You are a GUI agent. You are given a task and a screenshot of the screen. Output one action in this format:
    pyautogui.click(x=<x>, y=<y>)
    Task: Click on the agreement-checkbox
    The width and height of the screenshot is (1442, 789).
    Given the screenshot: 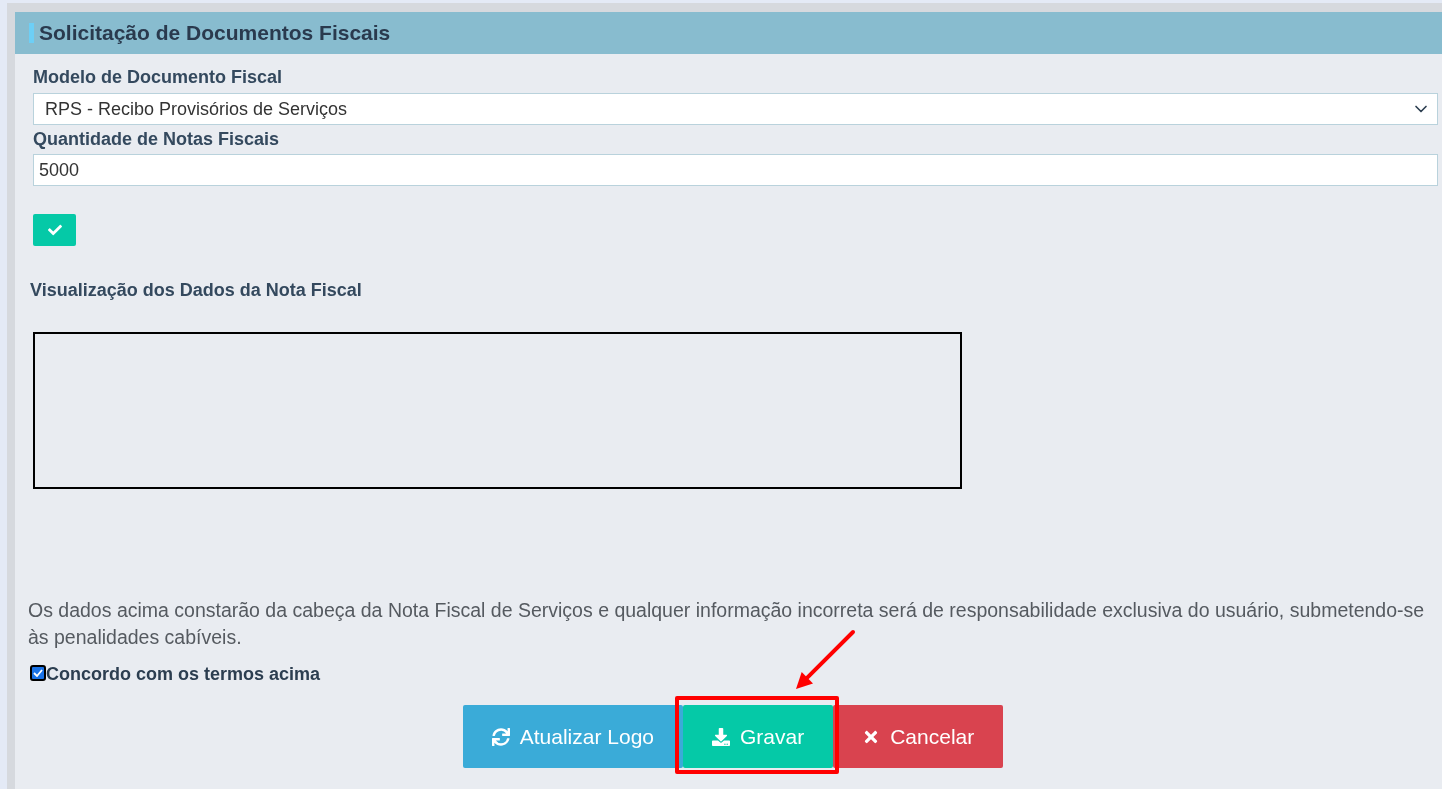 What is the action you would take?
    pyautogui.click(x=38, y=672)
    